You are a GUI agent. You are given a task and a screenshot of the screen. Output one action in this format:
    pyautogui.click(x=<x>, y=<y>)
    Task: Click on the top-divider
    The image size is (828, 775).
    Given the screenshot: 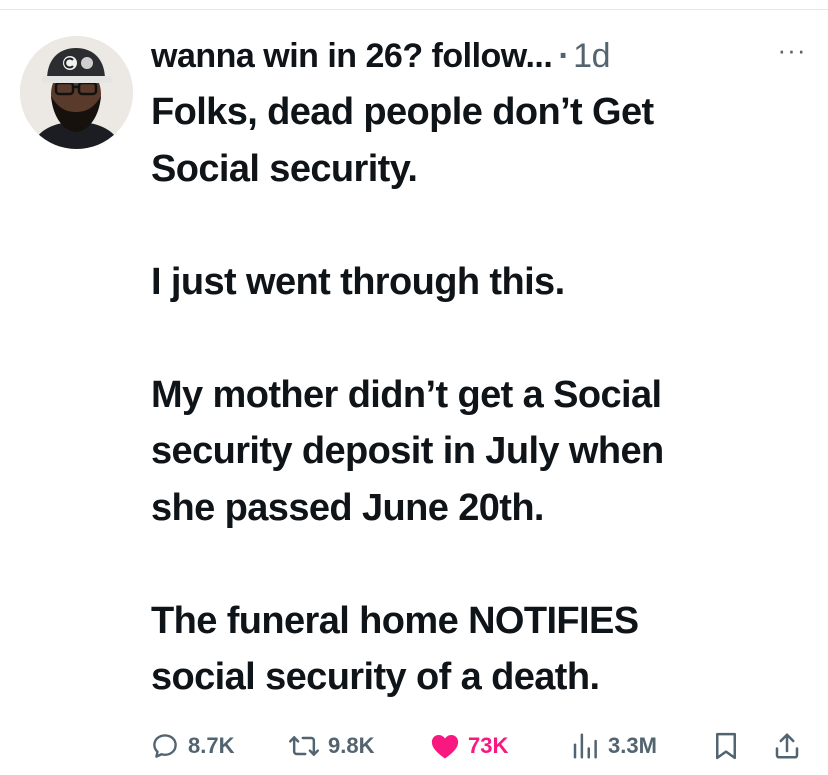 What is the action you would take?
    pyautogui.click(x=414, y=9)
    